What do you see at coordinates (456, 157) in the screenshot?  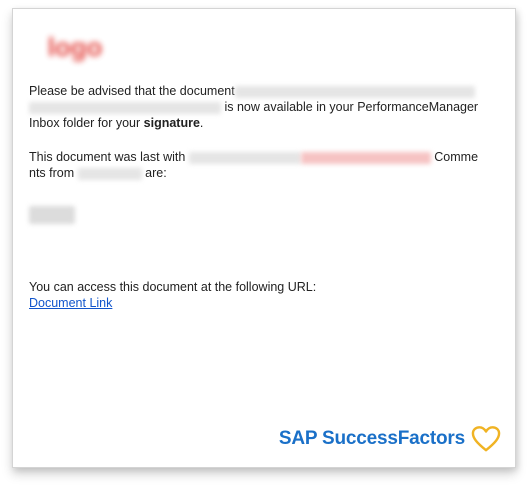 I see `comments-text-1: Comme` at bounding box center [456, 157].